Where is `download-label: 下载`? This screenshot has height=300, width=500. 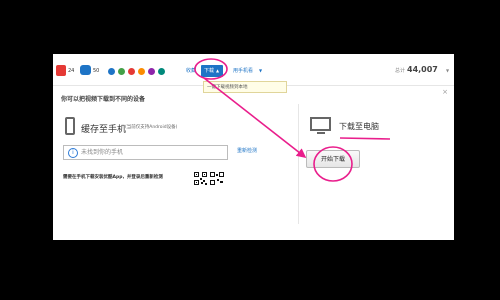 download-label: 下载 is located at coordinates (209, 71).